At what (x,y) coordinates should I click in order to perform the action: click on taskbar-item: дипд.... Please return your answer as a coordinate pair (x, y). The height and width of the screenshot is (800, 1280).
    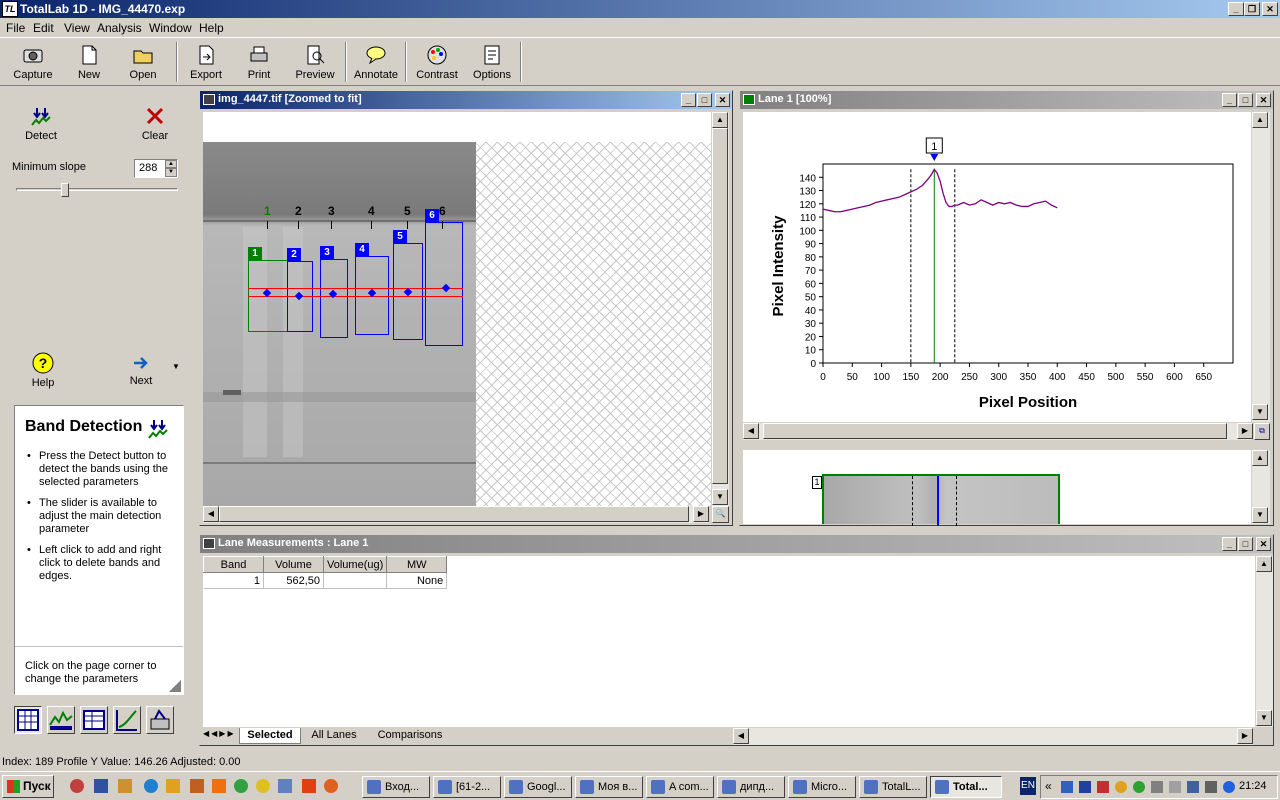
    Looking at the image, I should click on (751, 787).